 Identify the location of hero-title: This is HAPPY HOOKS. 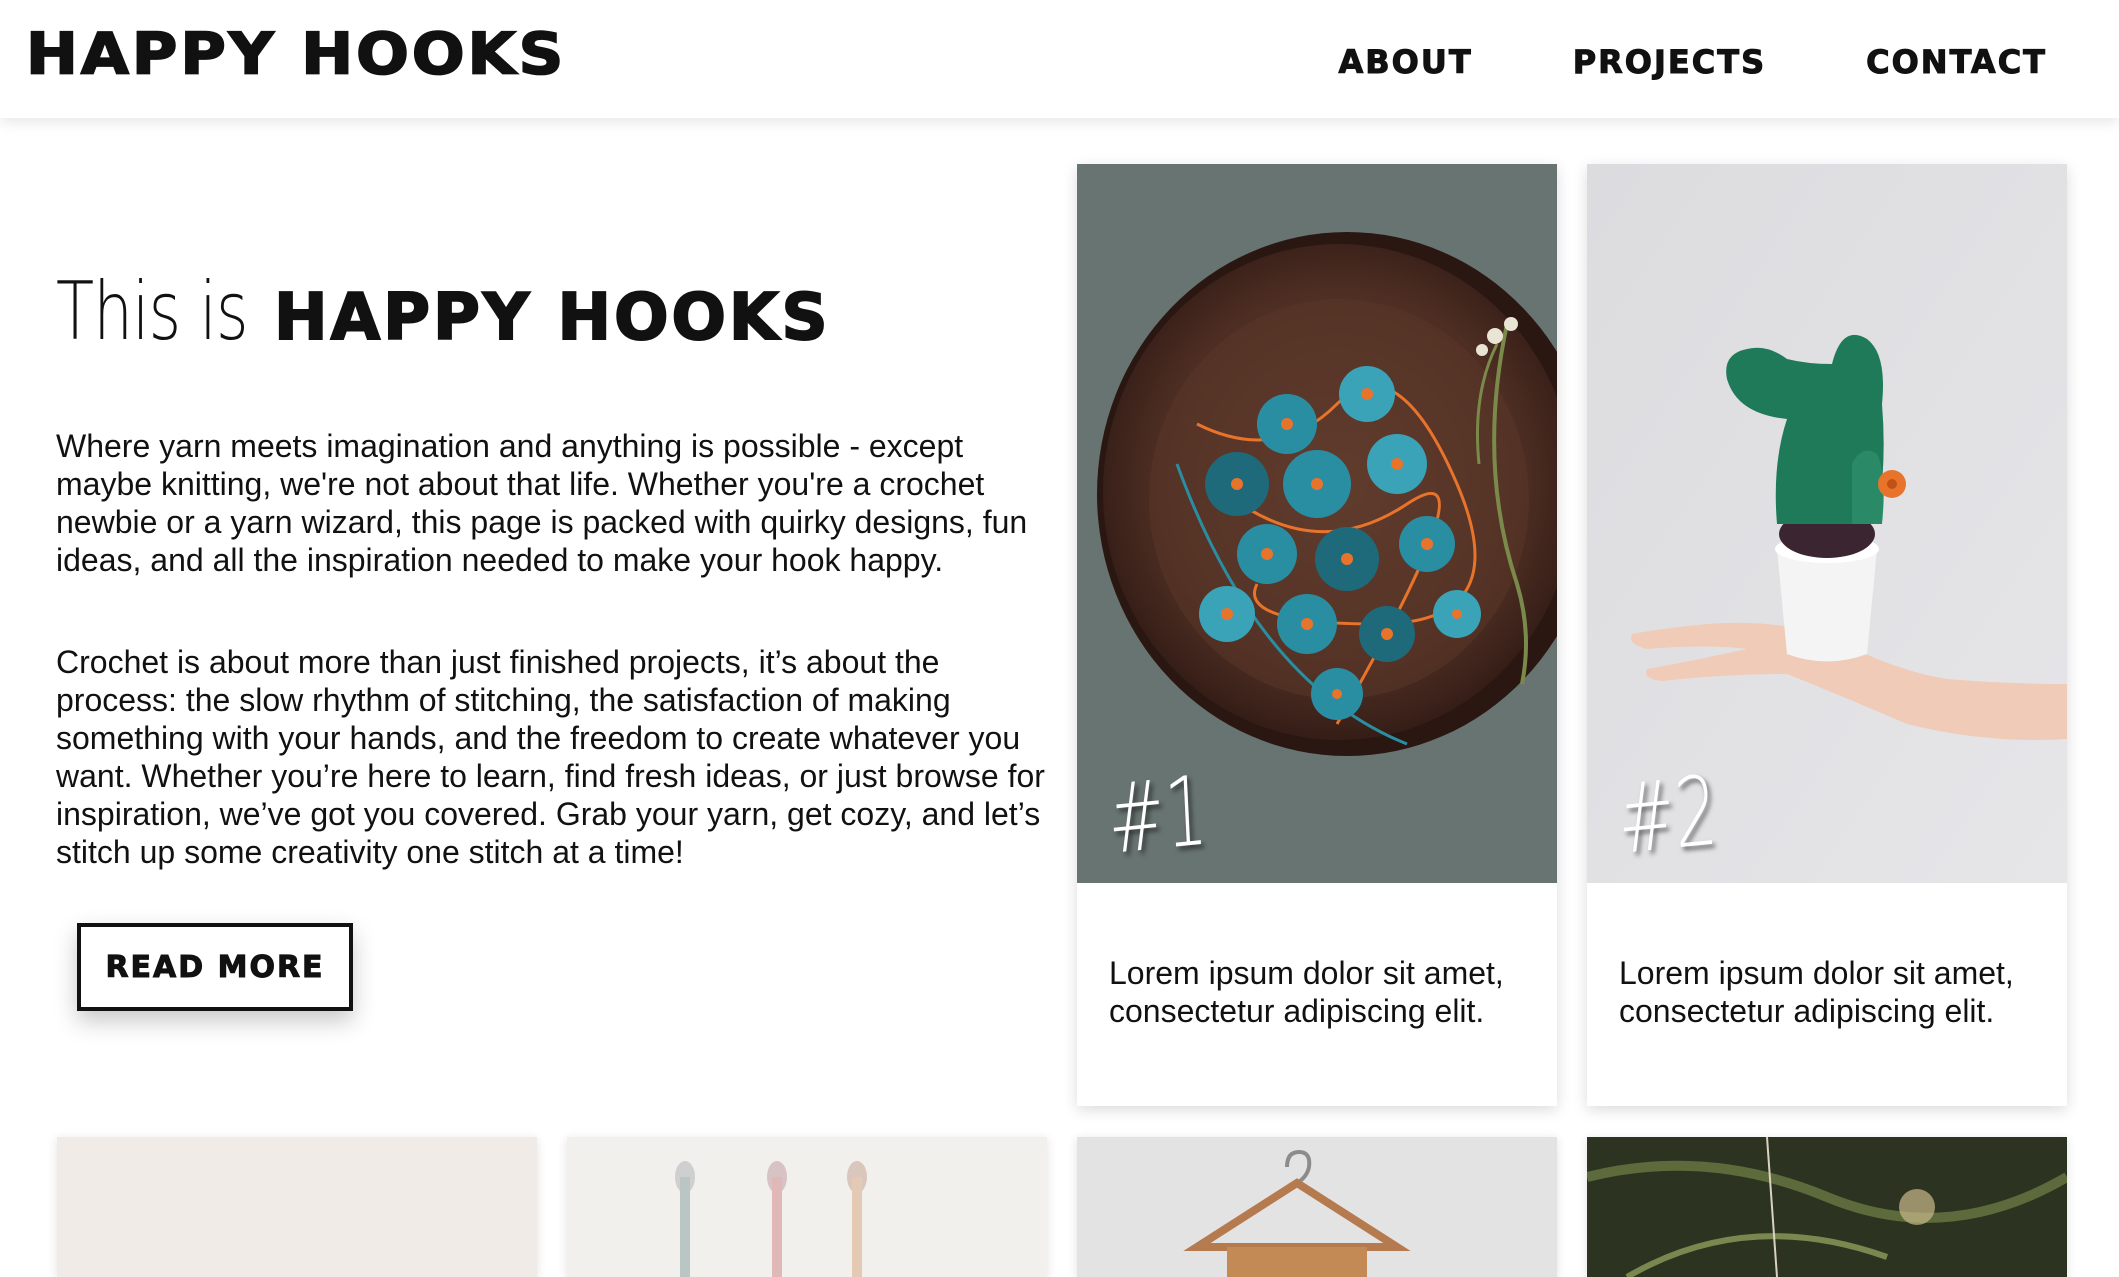
(443, 312).